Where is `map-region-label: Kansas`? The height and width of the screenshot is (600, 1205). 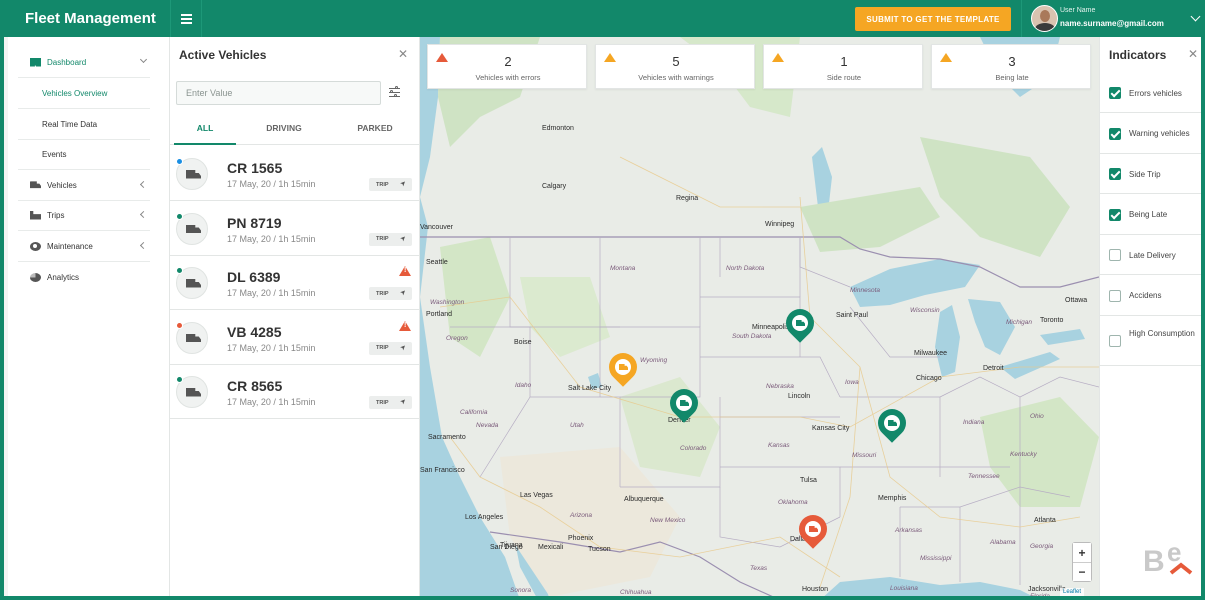
map-region-label: Kansas is located at coordinates (779, 445).